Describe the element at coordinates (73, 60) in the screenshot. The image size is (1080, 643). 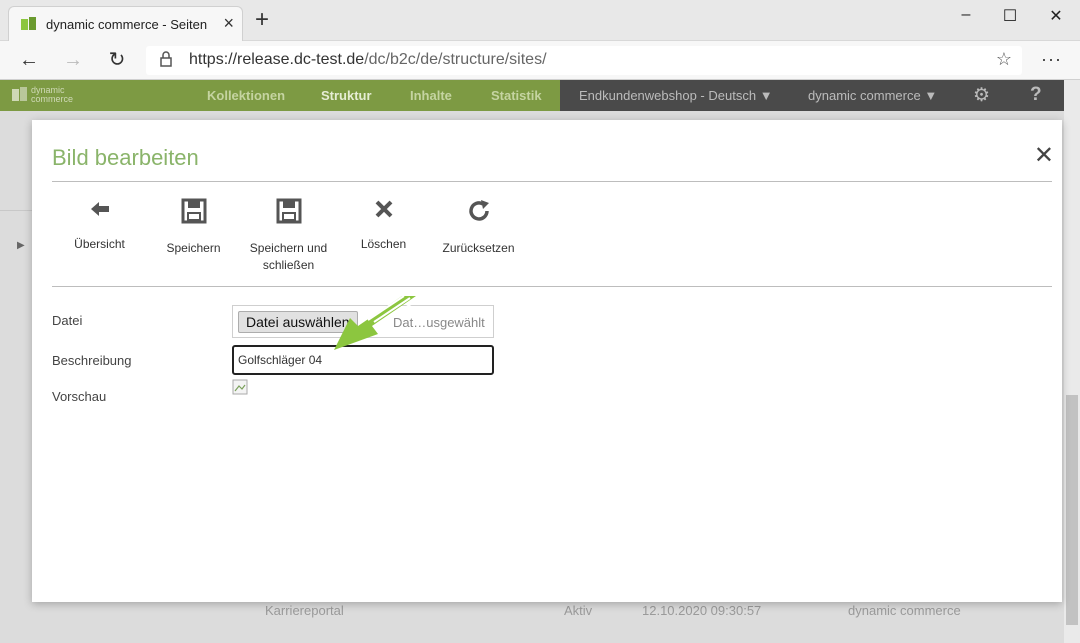
I see `forward-icon: →` at that location.